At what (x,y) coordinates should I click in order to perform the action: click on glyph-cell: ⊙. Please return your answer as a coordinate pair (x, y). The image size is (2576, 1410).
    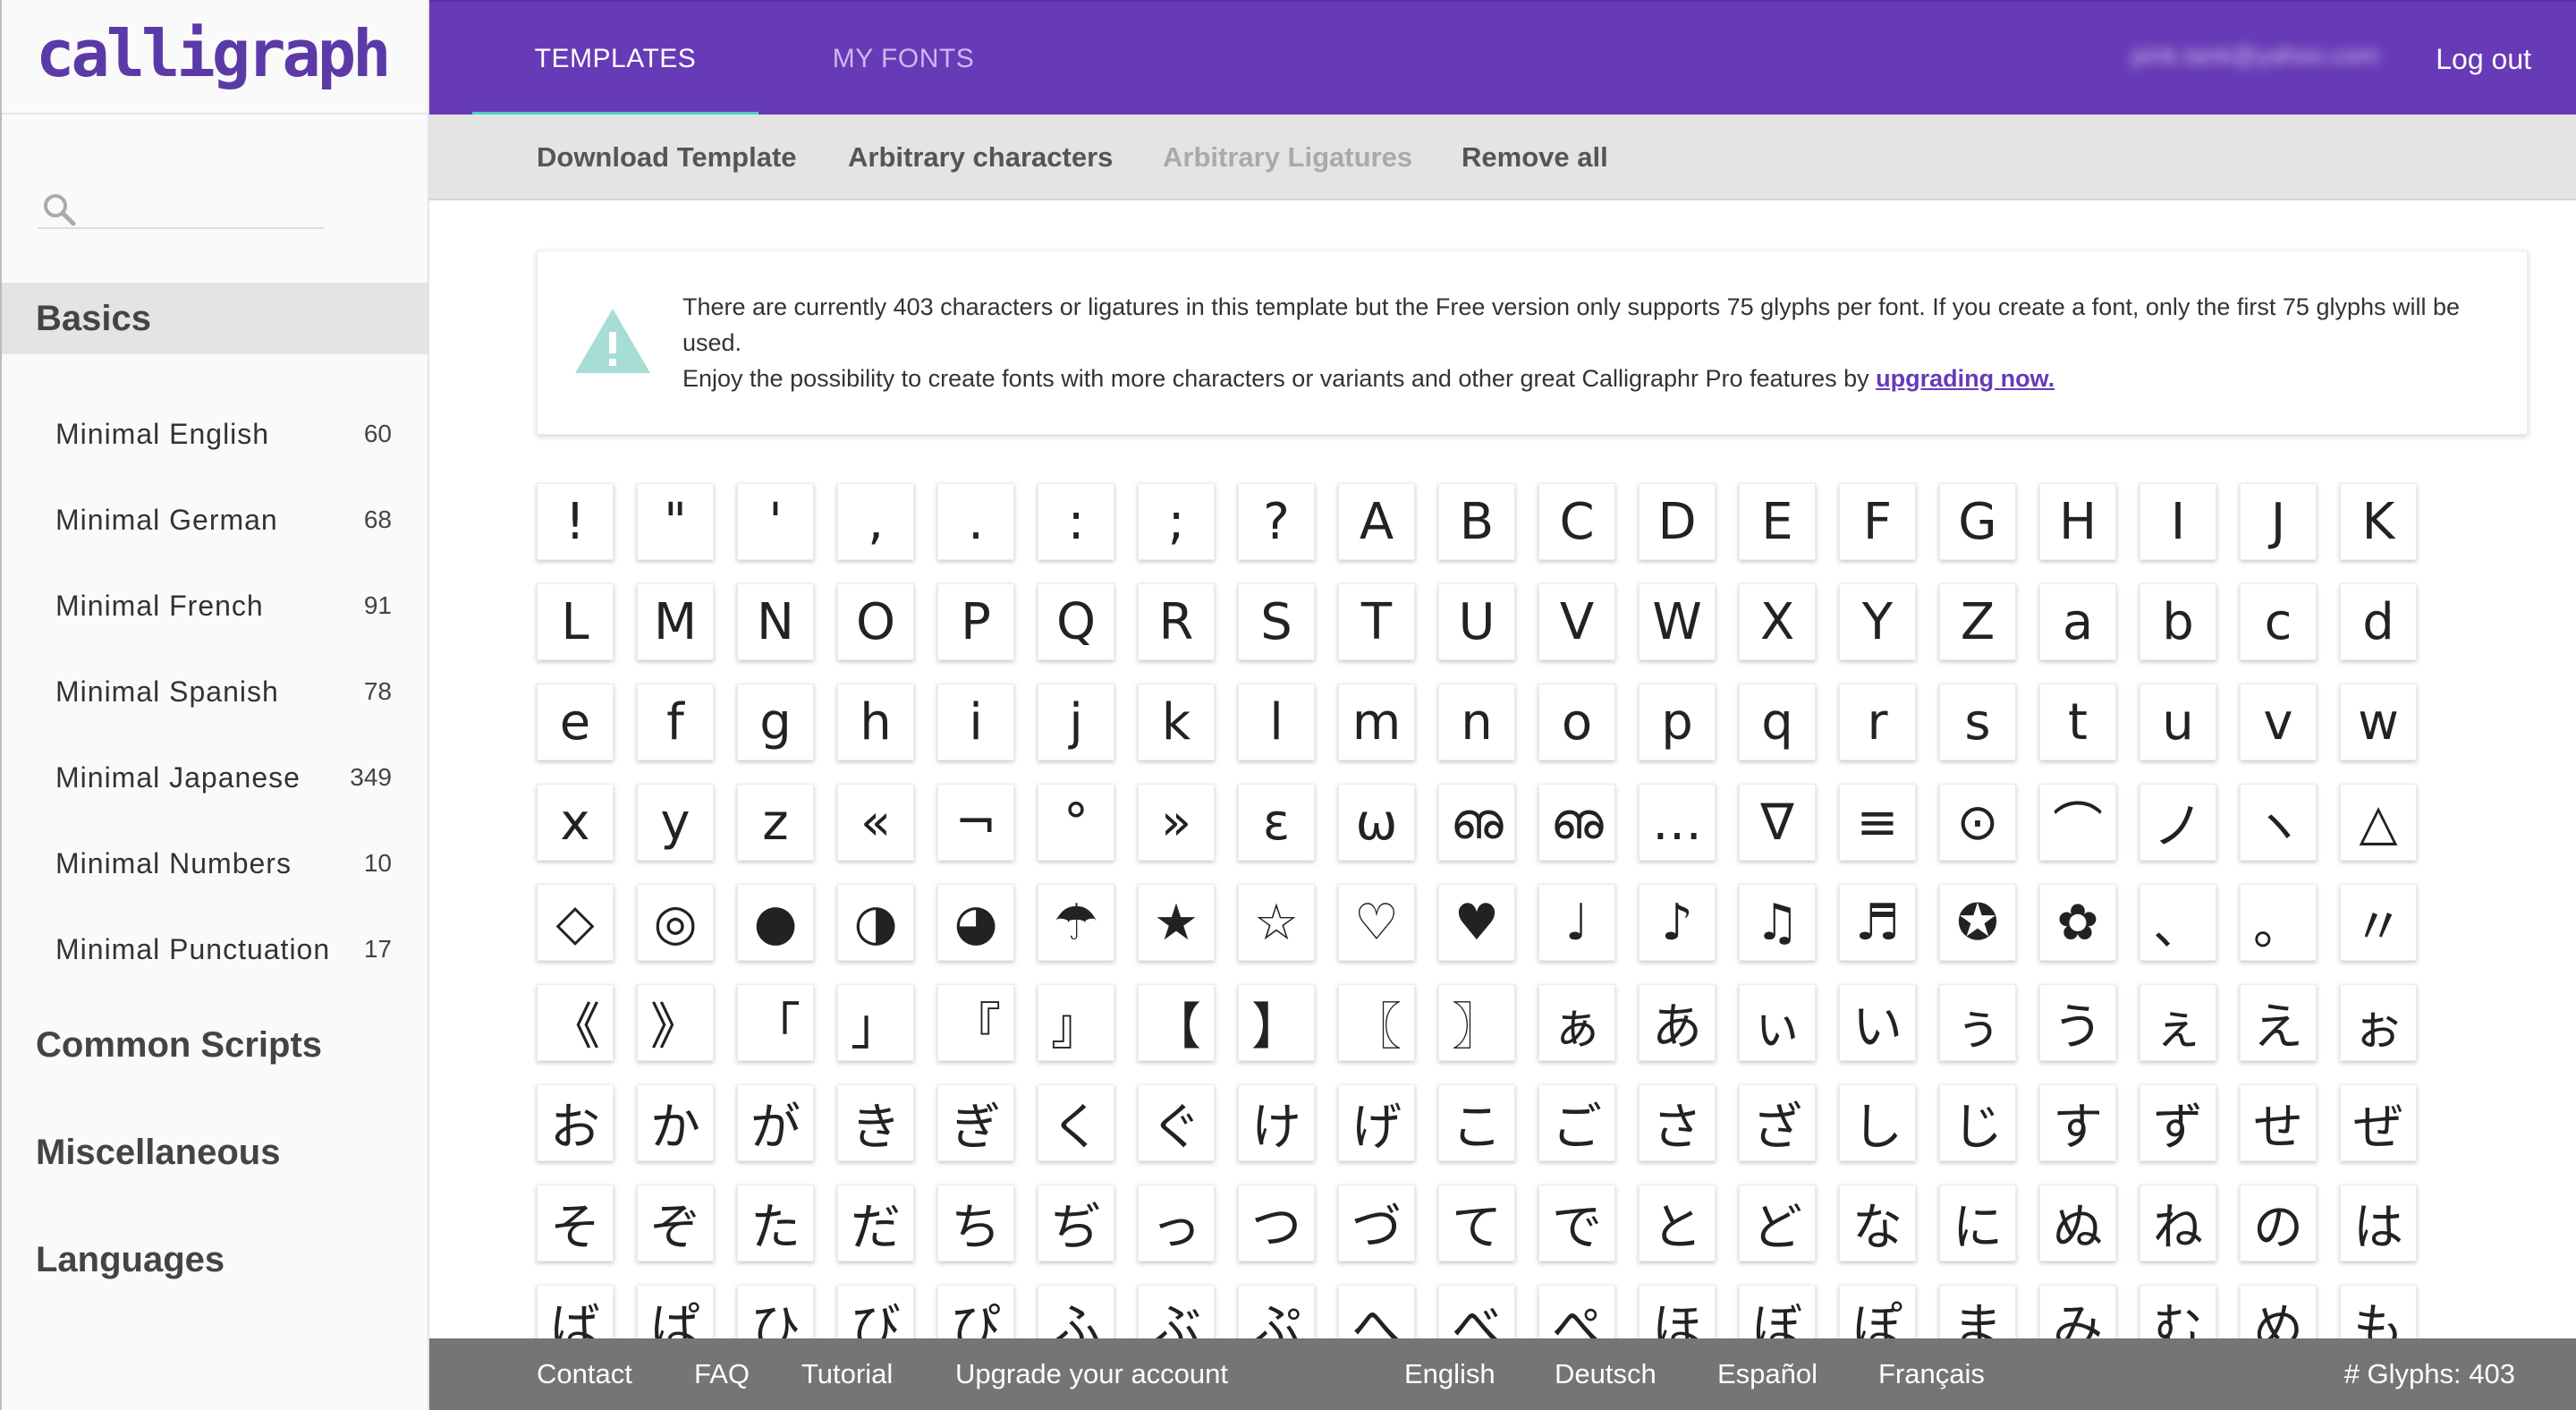
    Looking at the image, I should click on (1977, 823).